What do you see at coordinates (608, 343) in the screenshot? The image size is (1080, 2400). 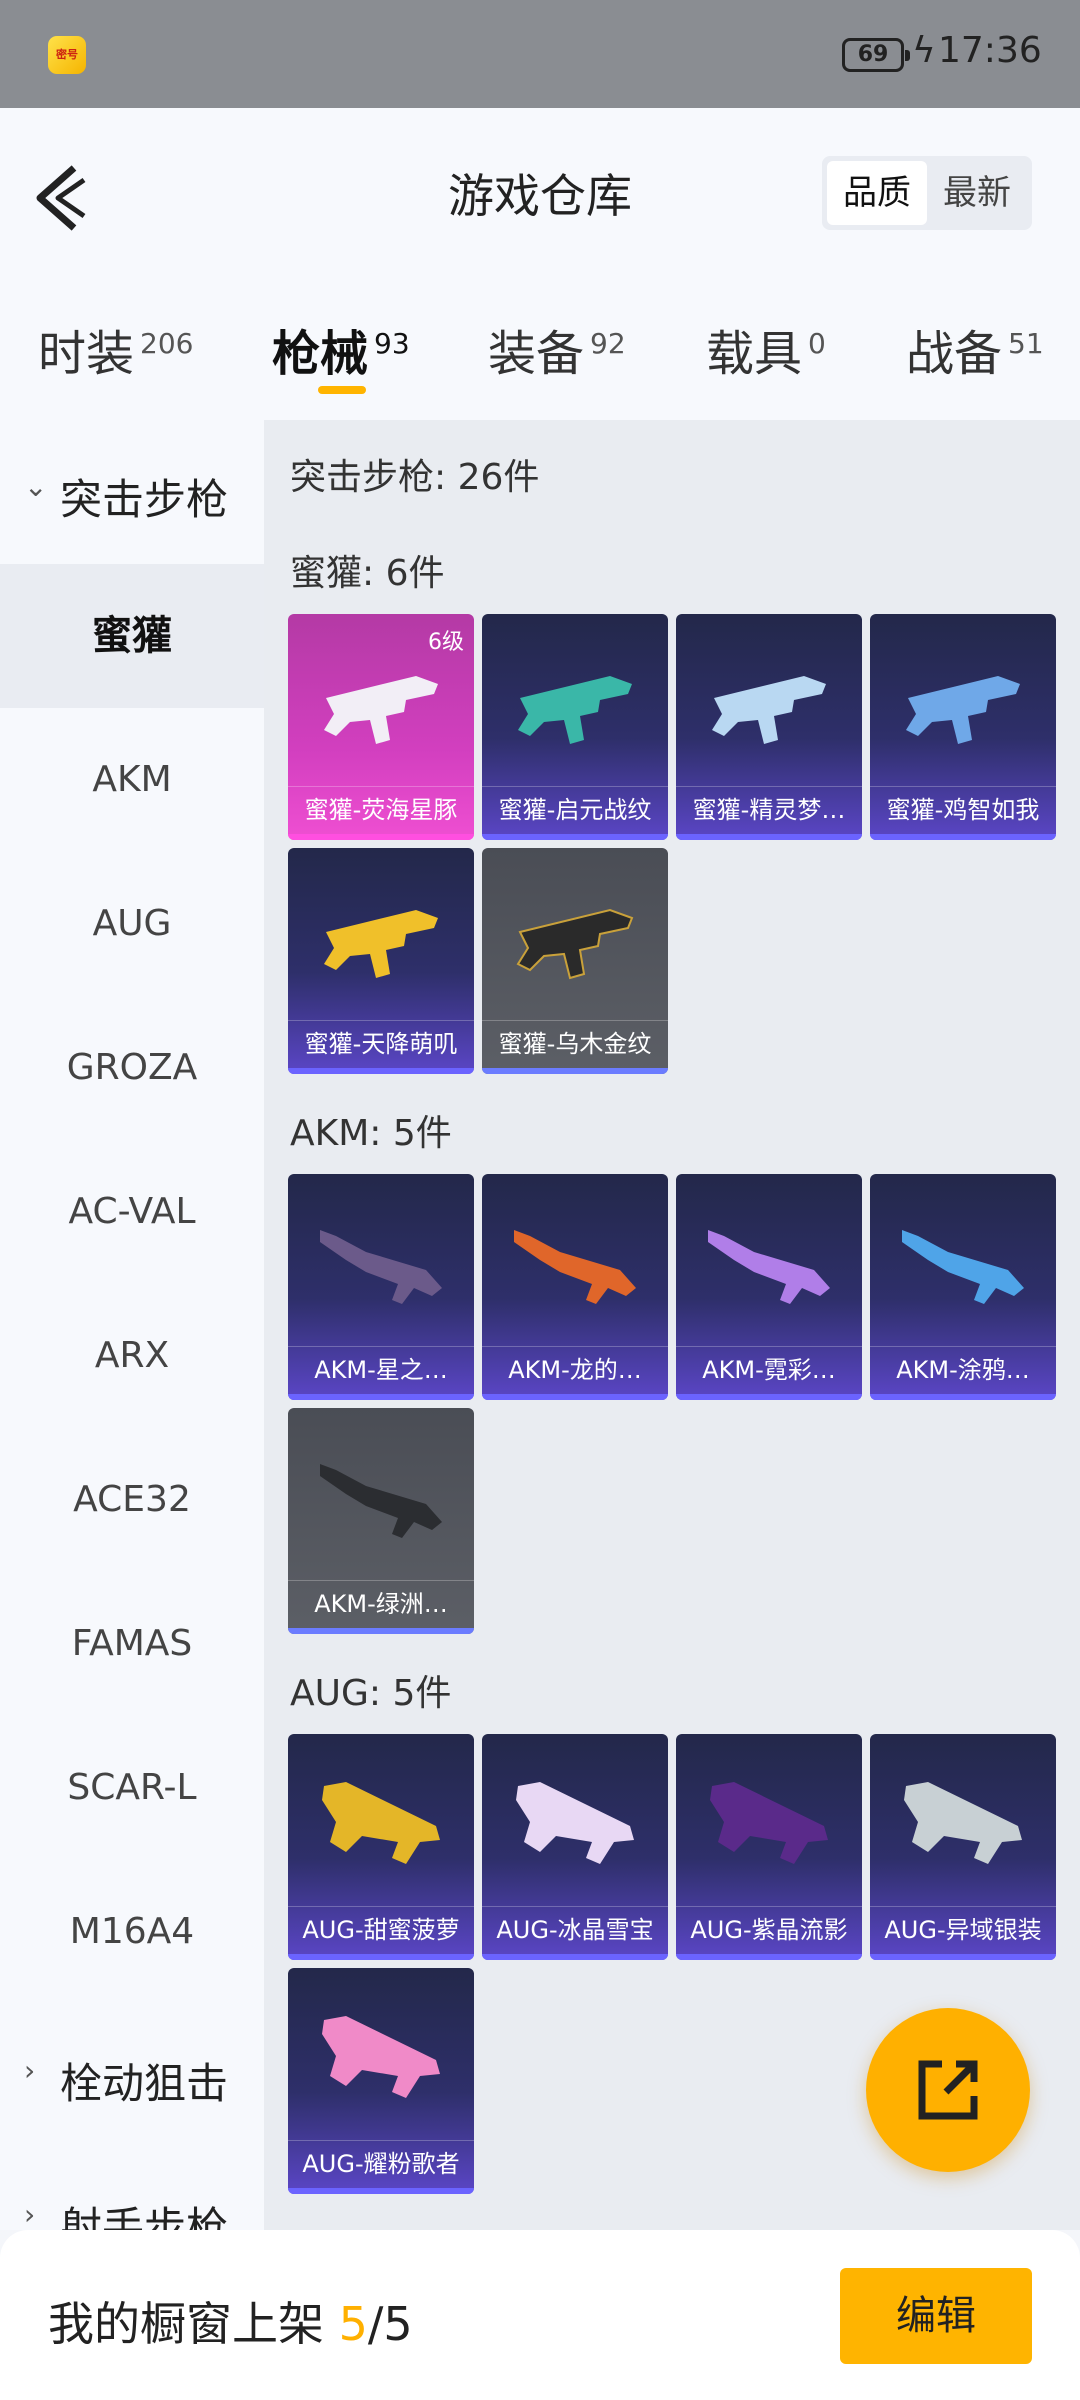 I see `tab-count: 92` at bounding box center [608, 343].